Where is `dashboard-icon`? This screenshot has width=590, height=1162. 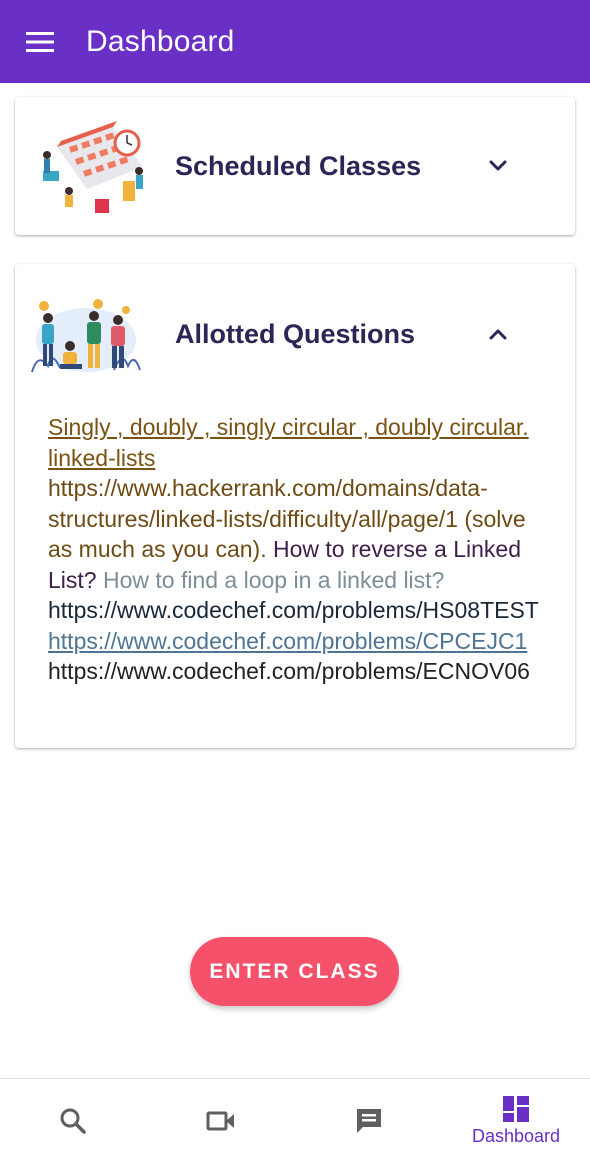 dashboard-icon is located at coordinates (516, 1109).